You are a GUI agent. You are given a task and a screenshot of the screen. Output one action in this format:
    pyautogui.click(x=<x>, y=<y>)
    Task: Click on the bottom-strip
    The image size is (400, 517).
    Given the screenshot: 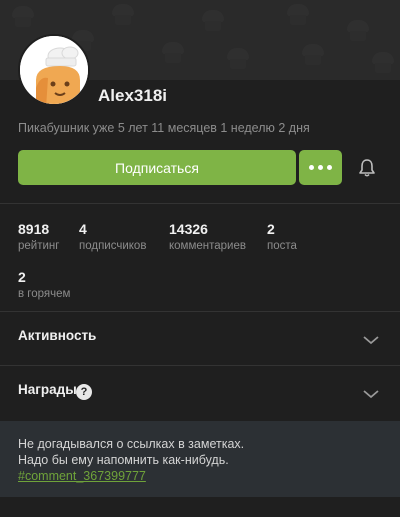 What is the action you would take?
    pyautogui.click(x=200, y=507)
    